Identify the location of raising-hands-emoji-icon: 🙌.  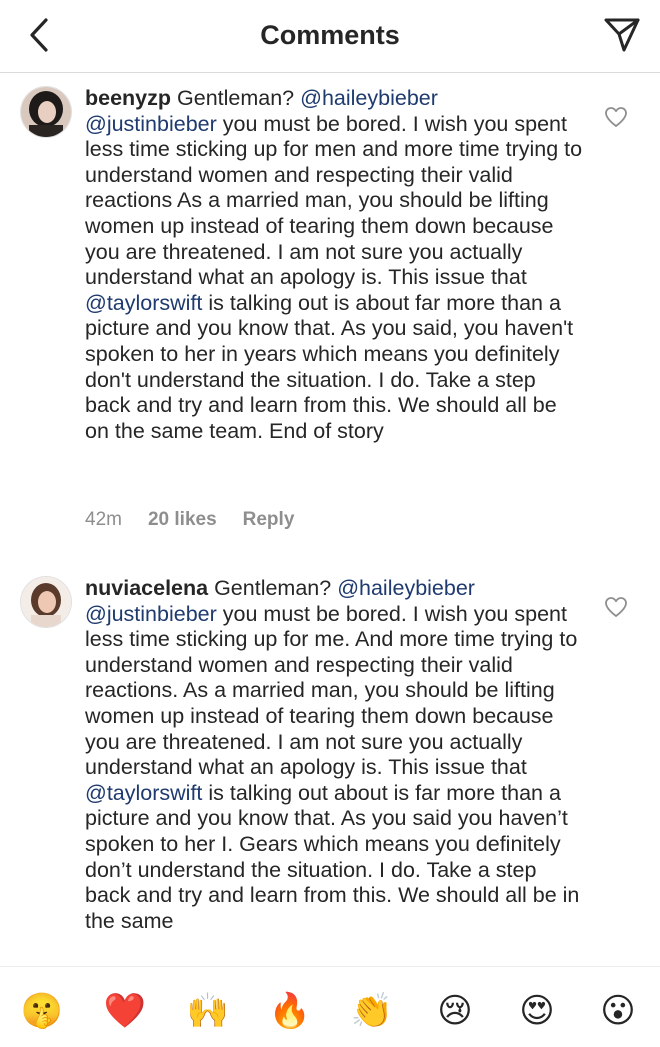
(208, 1011).